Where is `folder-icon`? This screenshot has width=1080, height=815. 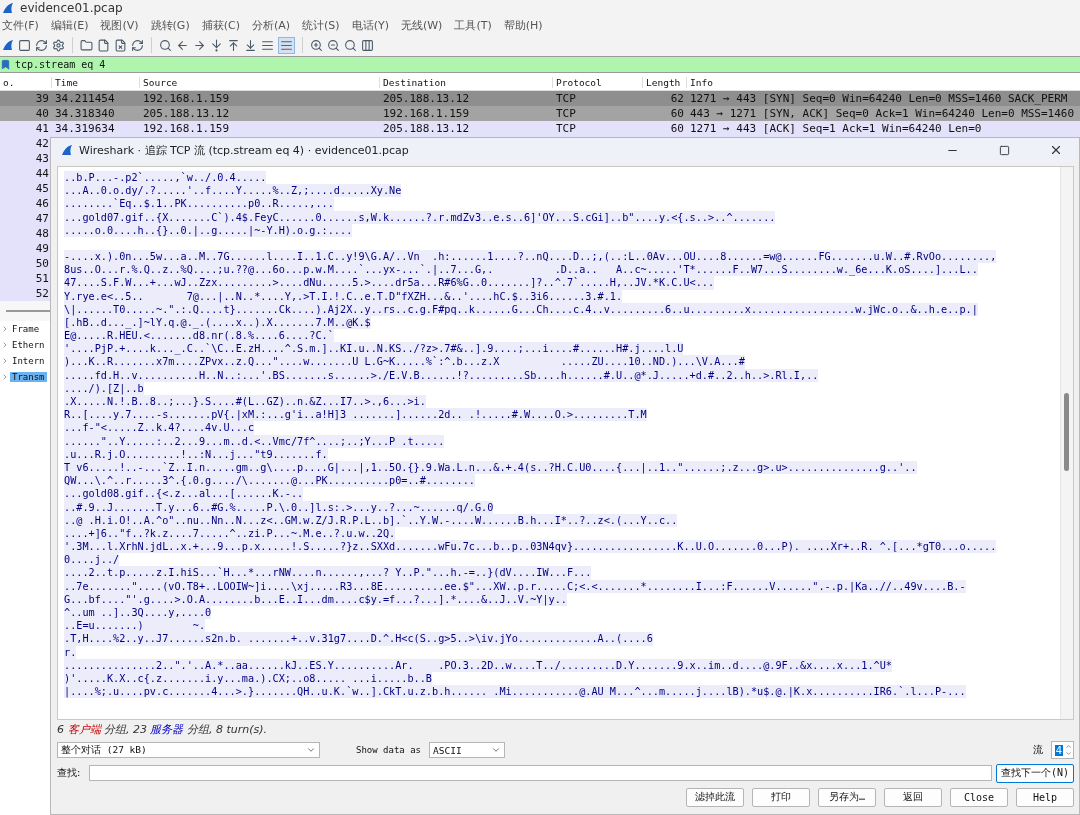 folder-icon is located at coordinates (86, 45).